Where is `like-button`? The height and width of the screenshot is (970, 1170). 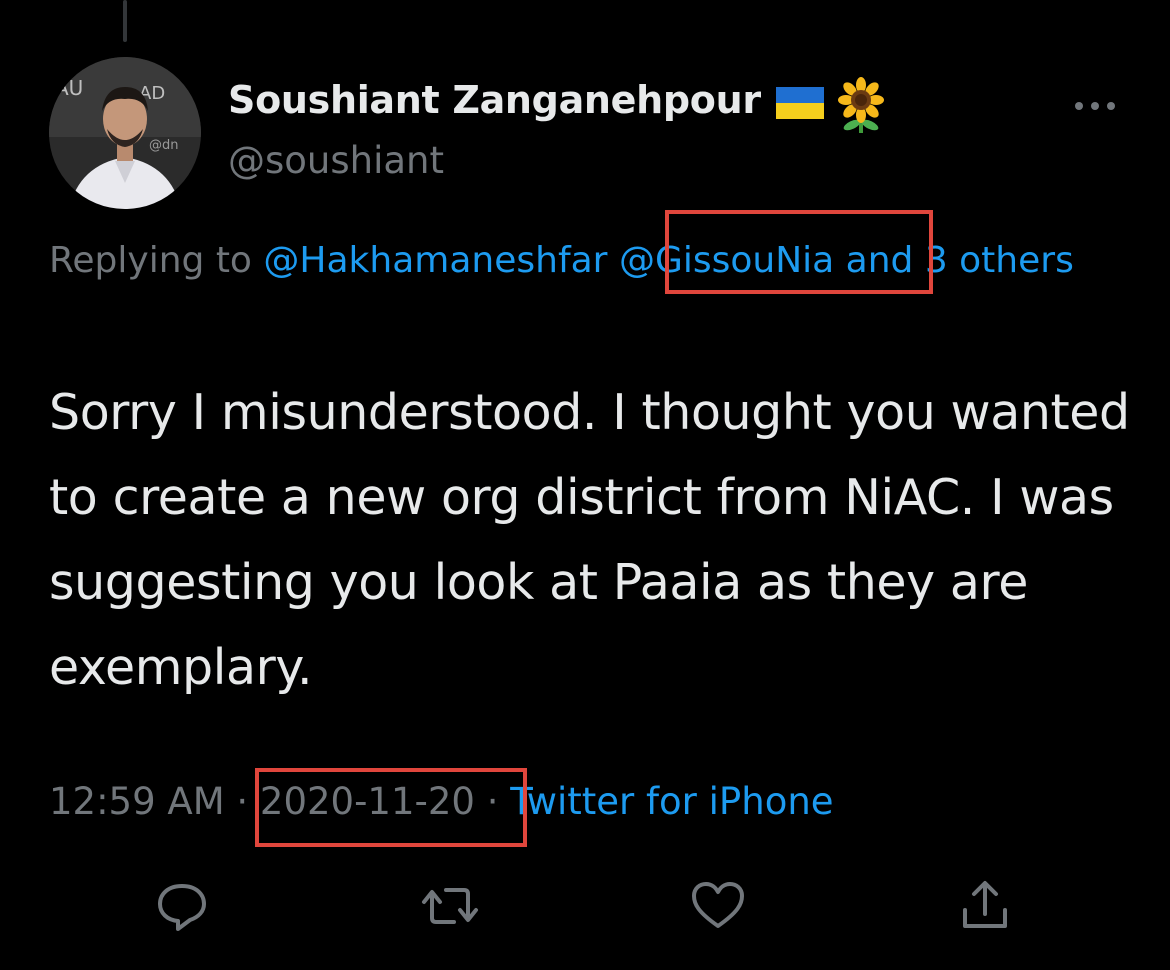 like-button is located at coordinates (718, 906).